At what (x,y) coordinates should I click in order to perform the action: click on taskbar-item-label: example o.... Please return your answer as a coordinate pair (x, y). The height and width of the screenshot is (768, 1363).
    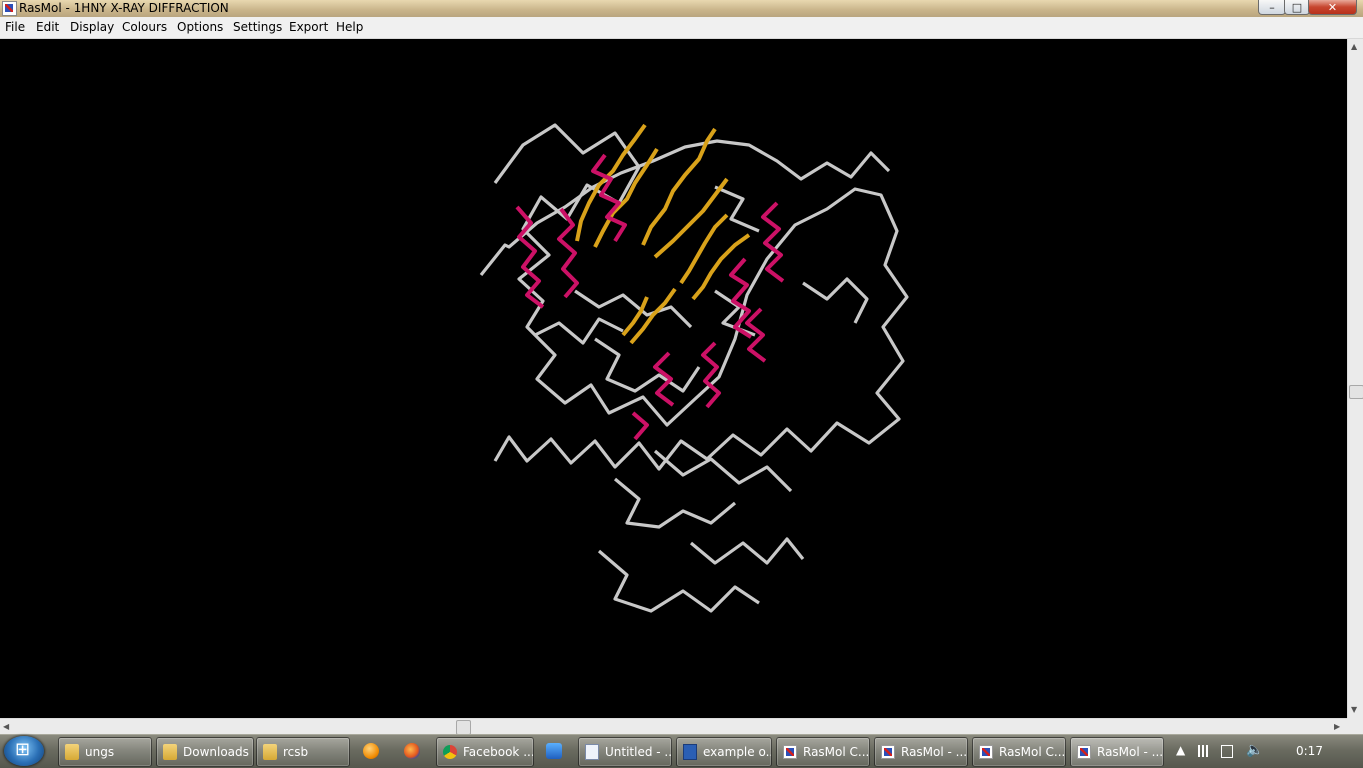
    Looking at the image, I should click on (737, 752).